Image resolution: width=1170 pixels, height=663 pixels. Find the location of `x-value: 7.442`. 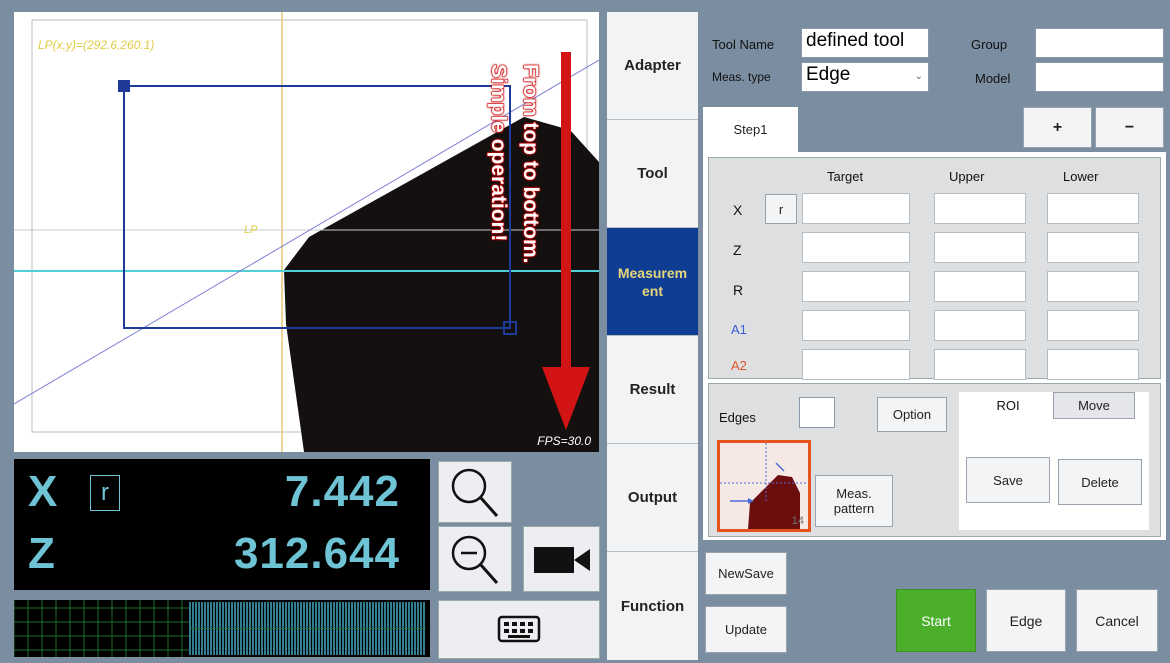

x-value: 7.442 is located at coordinates (342, 491).